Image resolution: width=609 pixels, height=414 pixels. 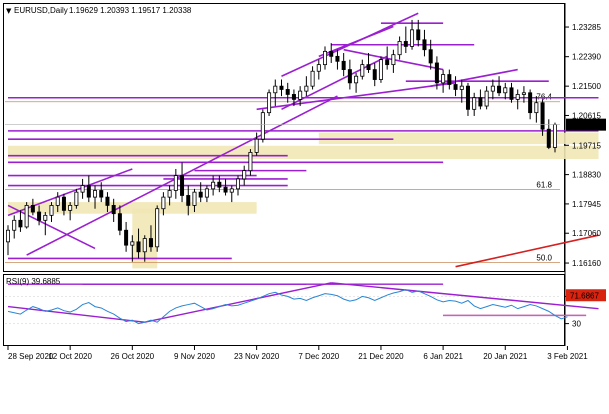 What do you see at coordinates (257, 356) in the screenshot?
I see `time-tick-label: 23 Nov 2020` at bounding box center [257, 356].